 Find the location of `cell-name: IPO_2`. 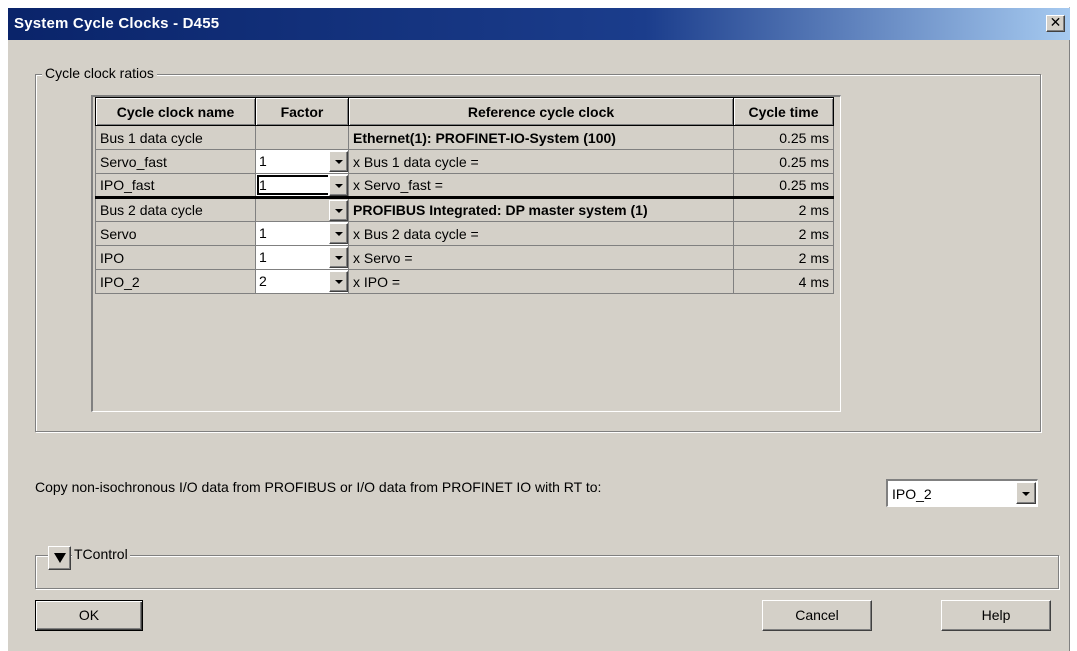

cell-name: IPO_2 is located at coordinates (175, 281).